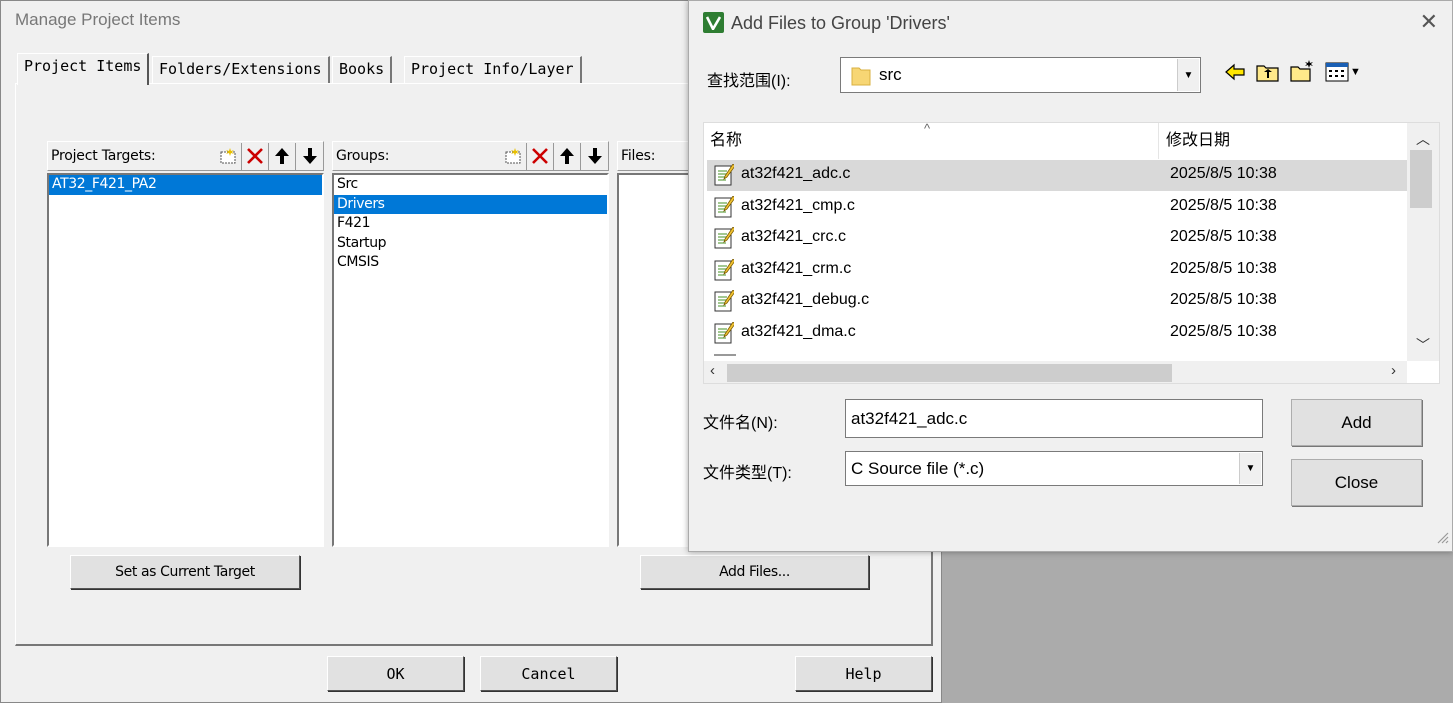 This screenshot has height=703, width=1453. What do you see at coordinates (1290, 141) in the screenshot?
I see `column-header-date: 修改日期` at bounding box center [1290, 141].